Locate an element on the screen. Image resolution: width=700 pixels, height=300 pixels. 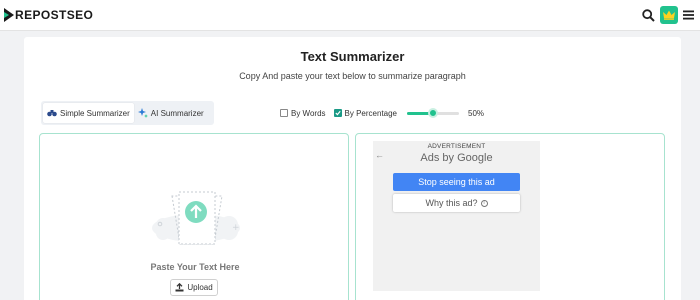
crown-icon is located at coordinates (669, 15).